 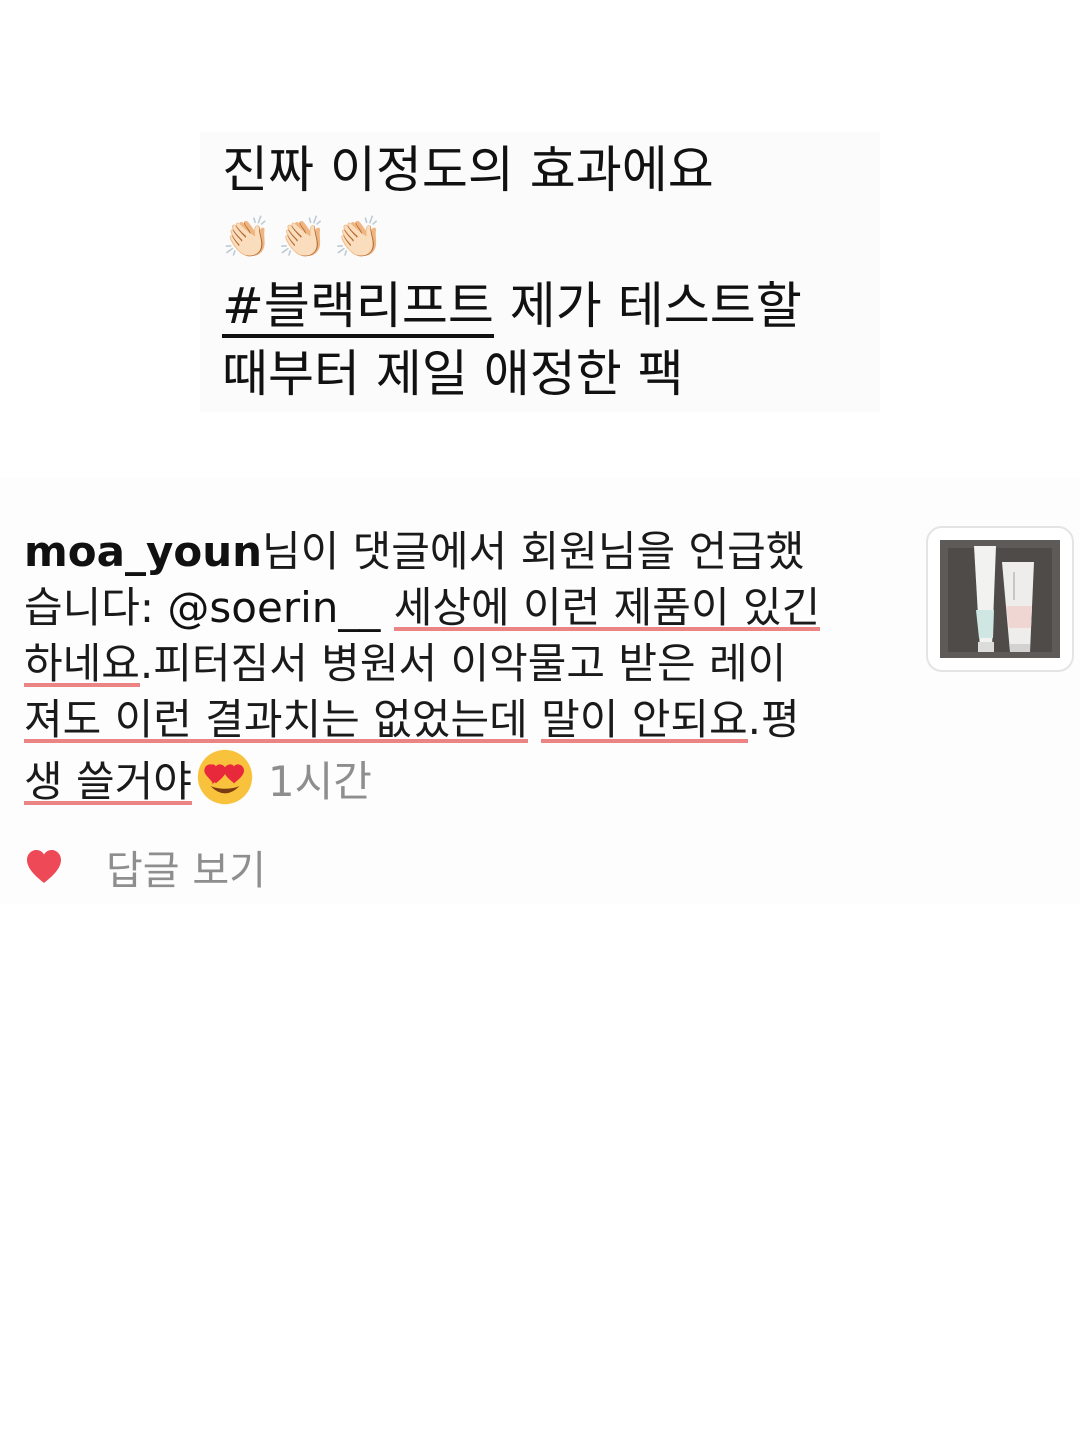 I want to click on highlighted-text: 말이 안되요, so click(x=644, y=720).